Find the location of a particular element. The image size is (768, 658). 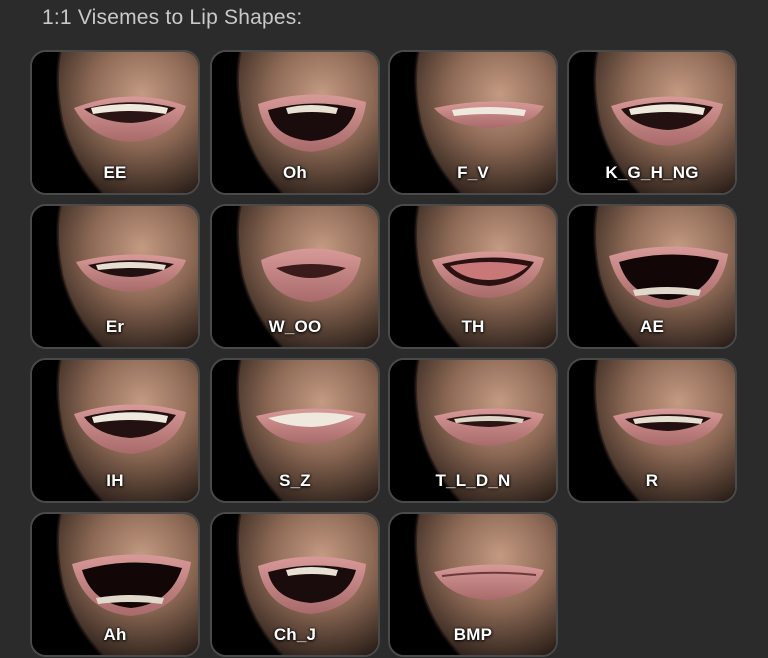

viseme-tile: R is located at coordinates (652, 430).